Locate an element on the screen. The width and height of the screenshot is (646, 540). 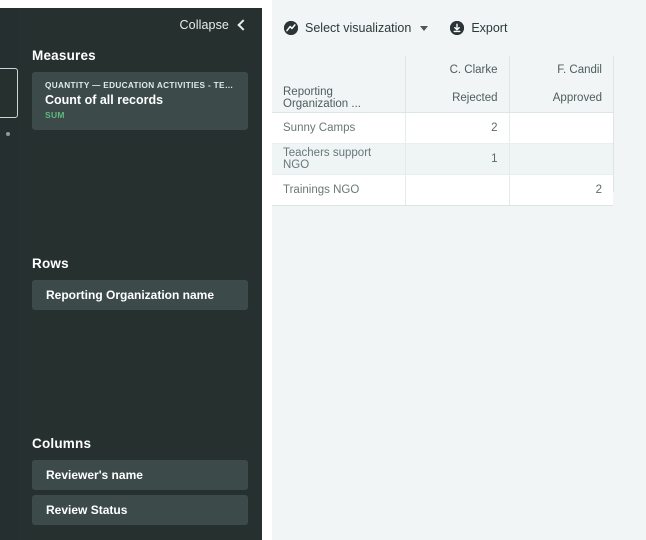
columns-field-item-reviewer: Reviewer's name is located at coordinates (140, 475).